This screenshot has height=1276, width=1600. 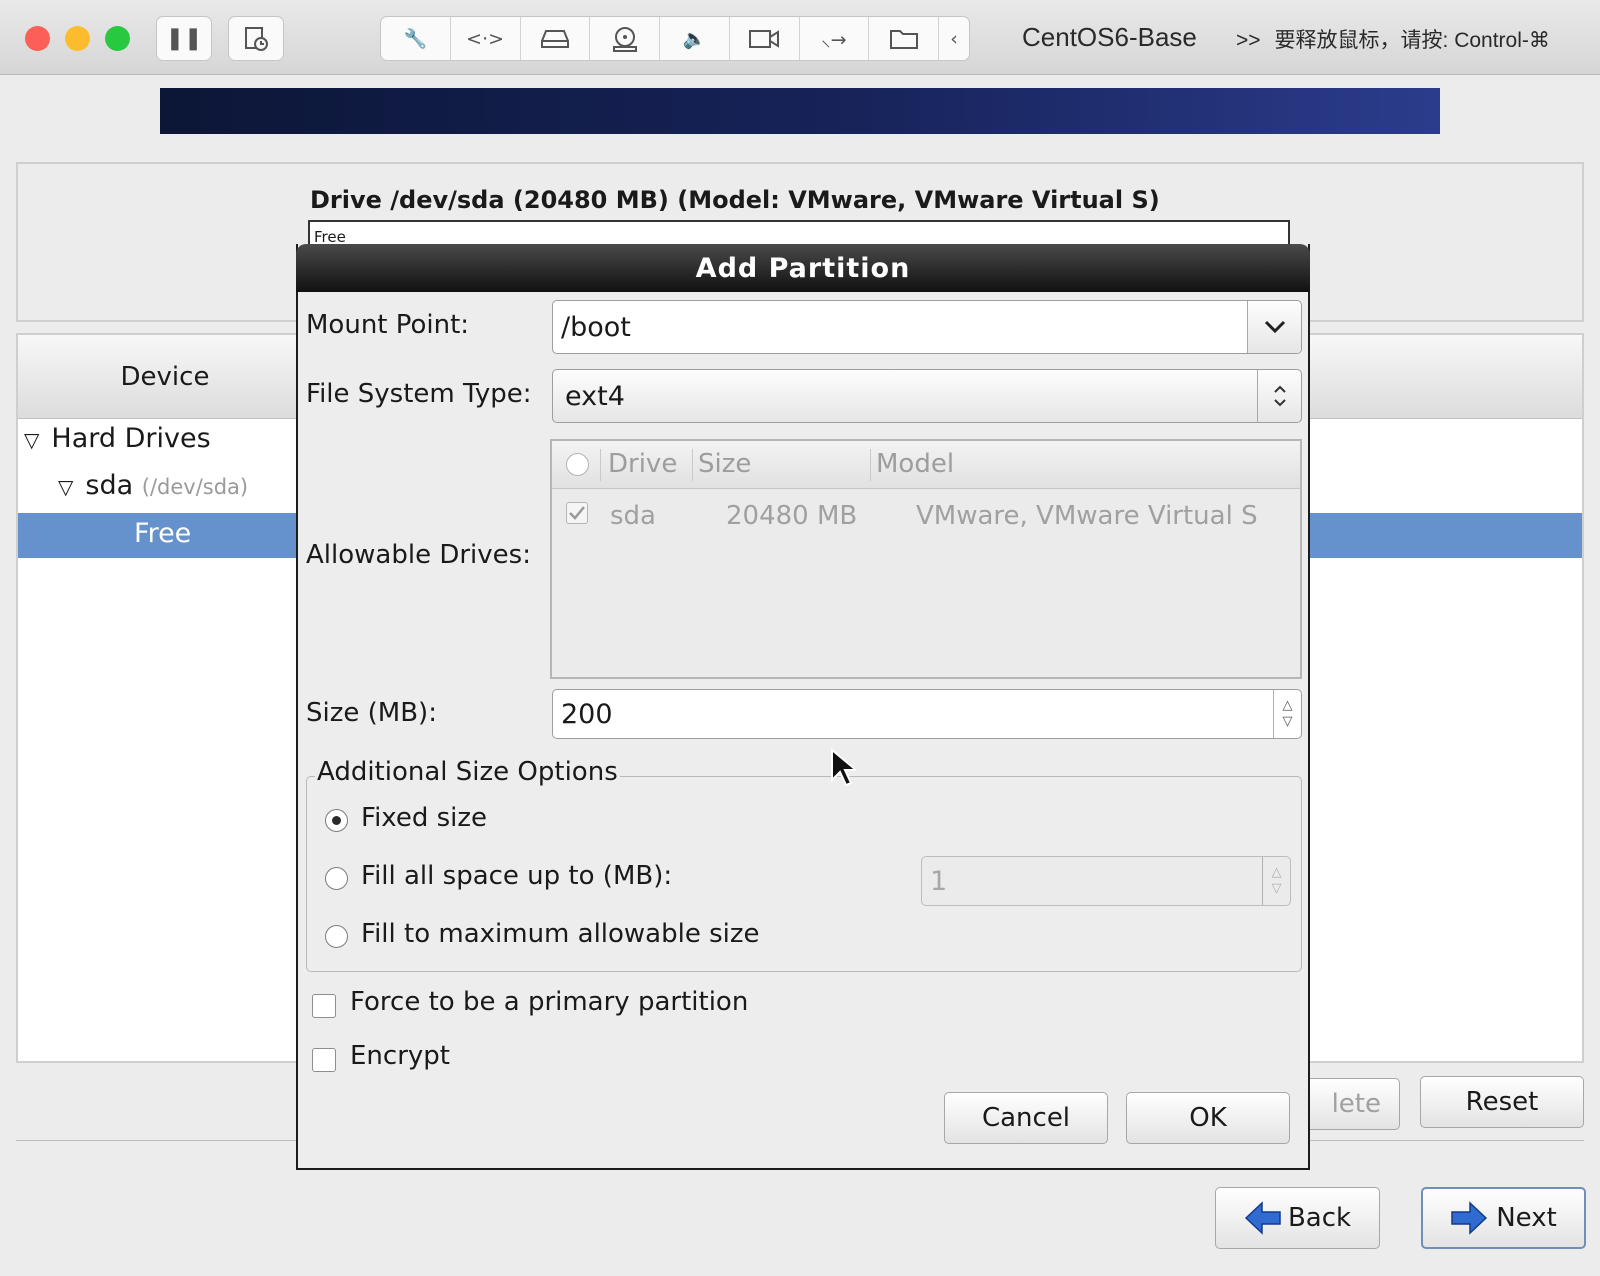 I want to click on hard-disk-icon, so click(x=554, y=38).